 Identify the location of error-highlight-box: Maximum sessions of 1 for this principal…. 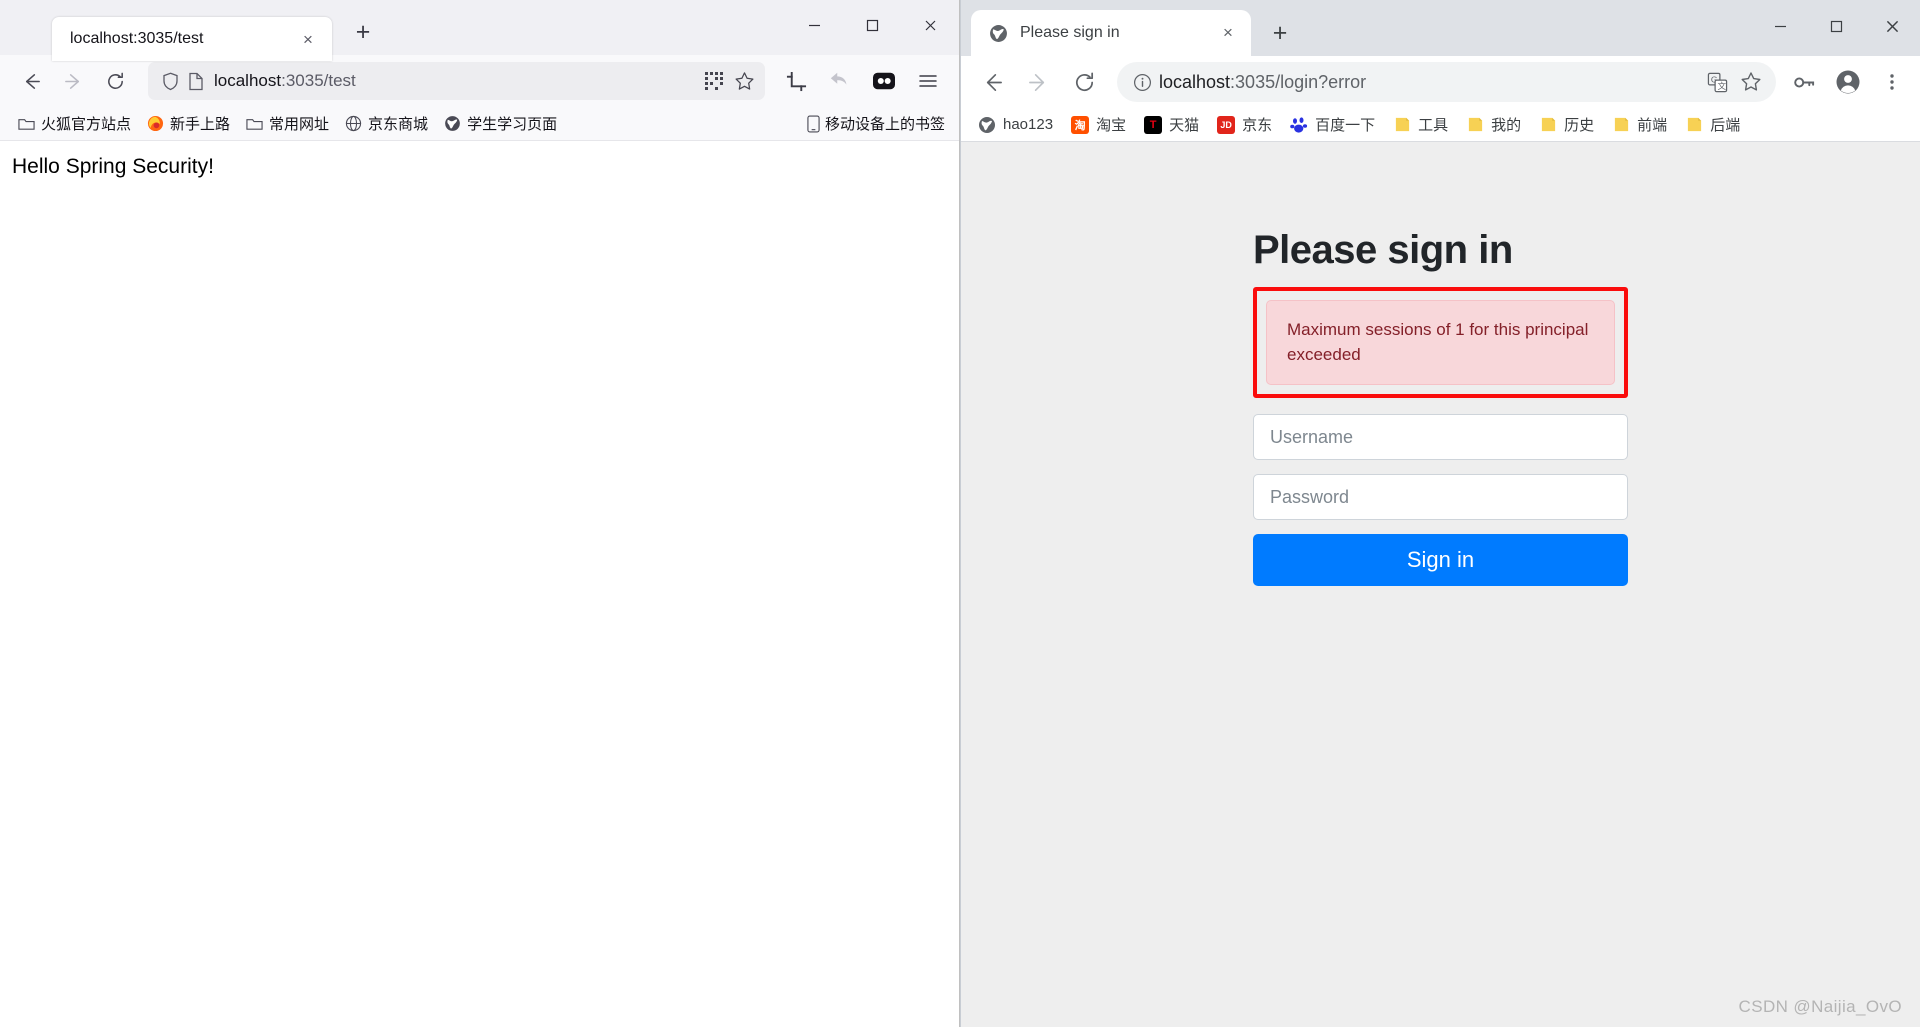
(1440, 343).